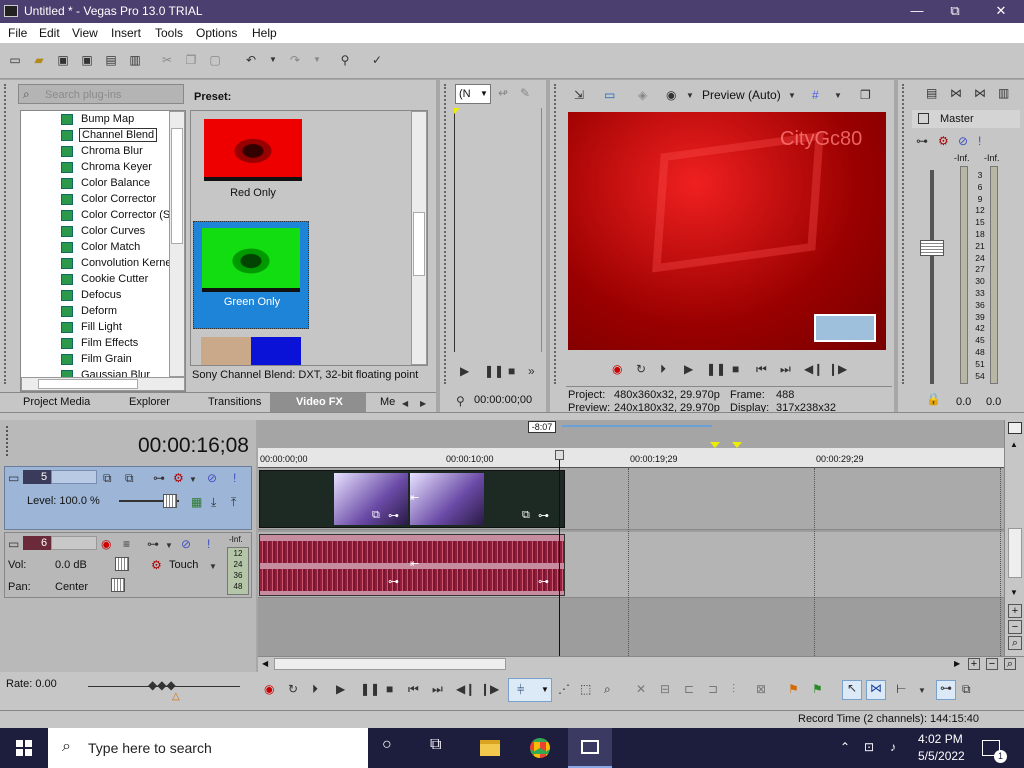 This screenshot has height=768, width=1024. What do you see at coordinates (980, 93) in the screenshot?
I see `dim-icon: ⋈` at bounding box center [980, 93].